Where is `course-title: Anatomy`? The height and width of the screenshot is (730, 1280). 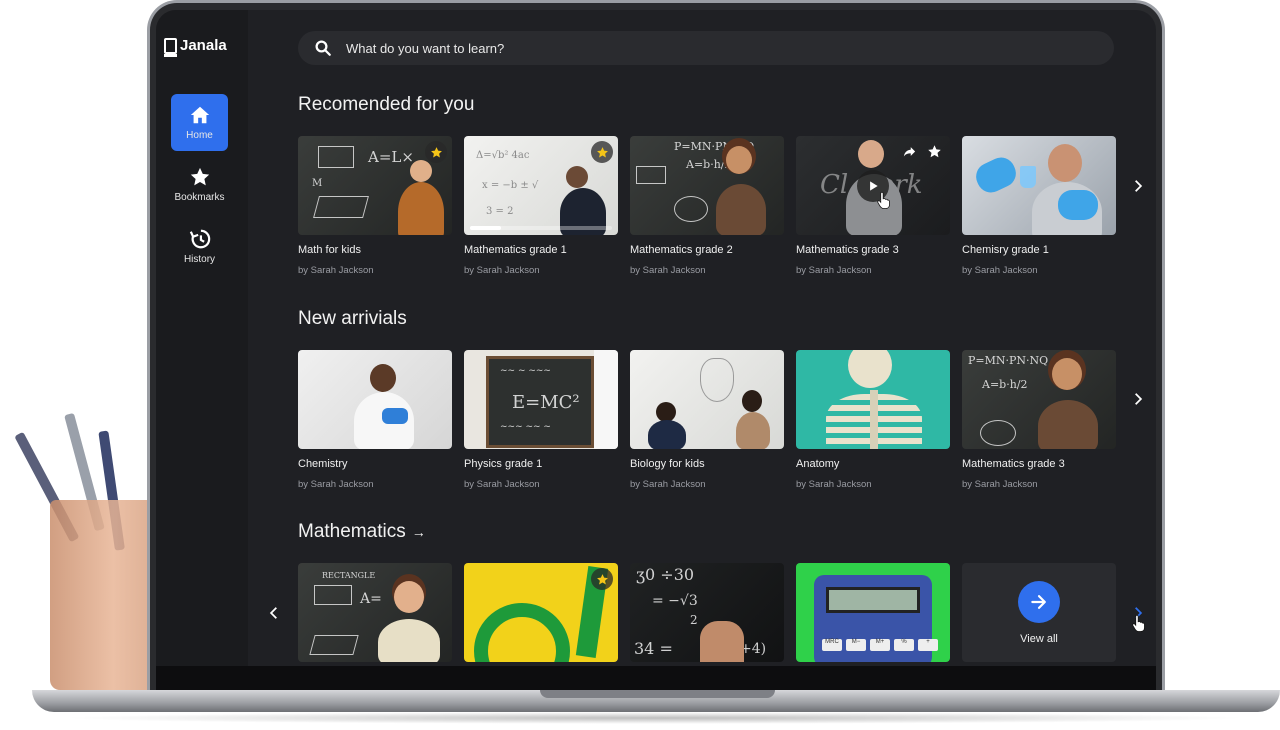 course-title: Anatomy is located at coordinates (818, 464).